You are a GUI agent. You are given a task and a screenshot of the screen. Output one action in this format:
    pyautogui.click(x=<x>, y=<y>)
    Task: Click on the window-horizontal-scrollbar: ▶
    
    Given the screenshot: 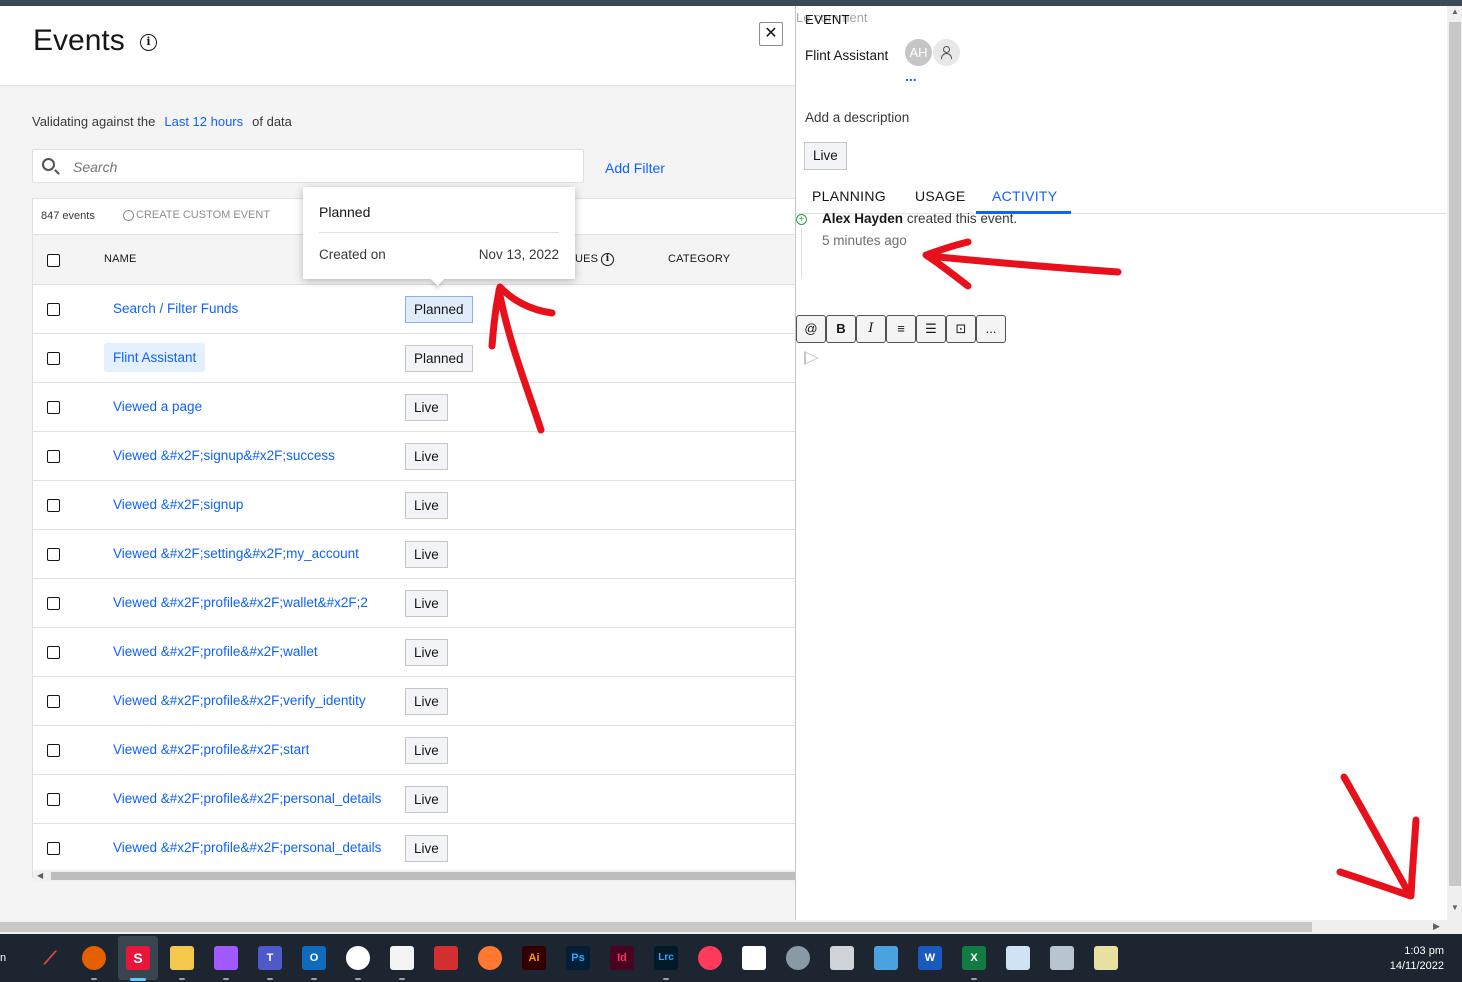 What is the action you would take?
    pyautogui.click(x=731, y=927)
    